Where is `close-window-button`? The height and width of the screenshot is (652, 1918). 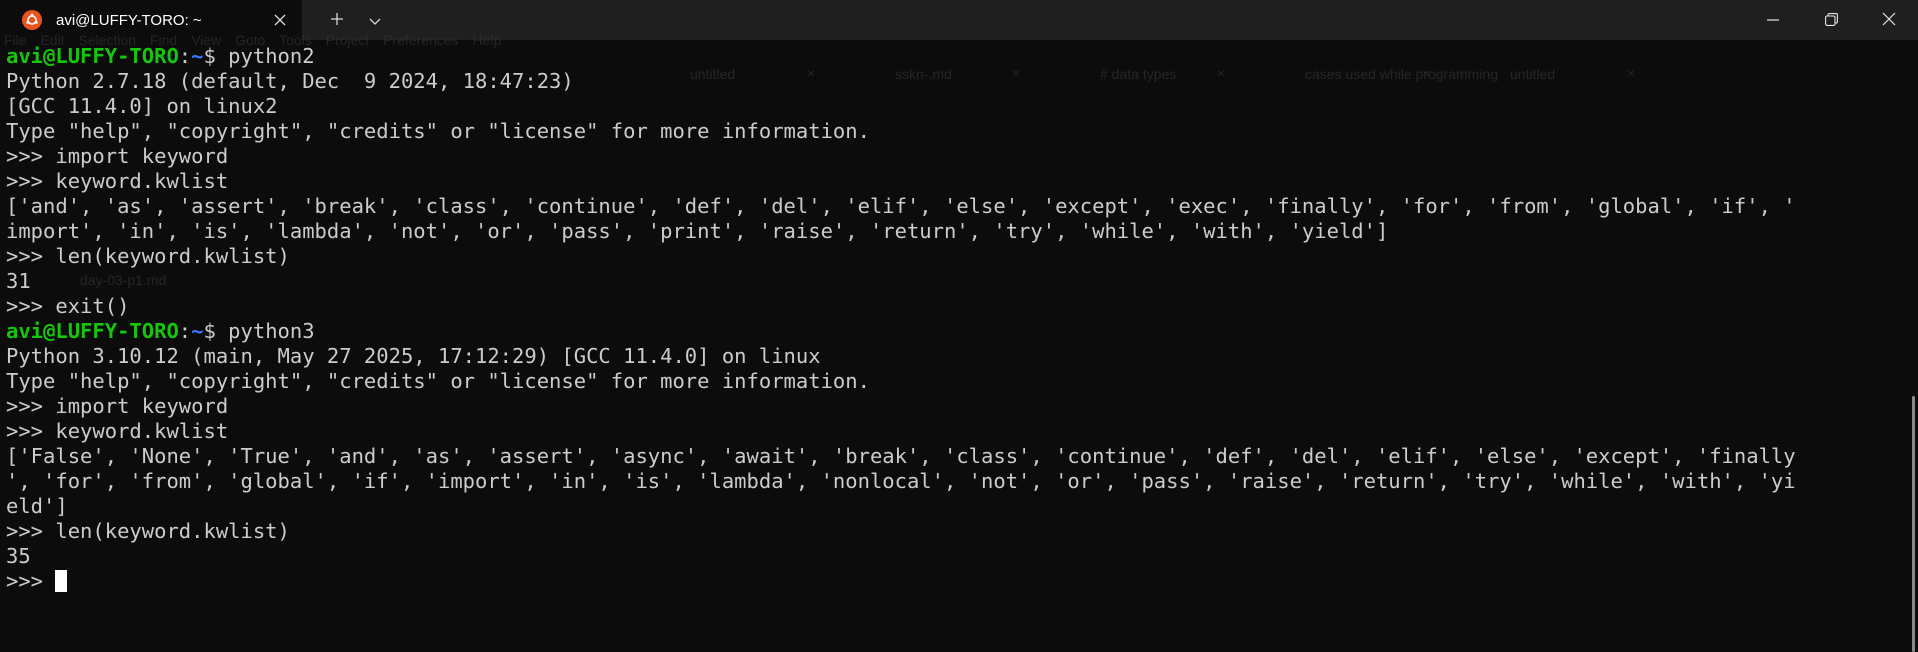 close-window-button is located at coordinates (1889, 20).